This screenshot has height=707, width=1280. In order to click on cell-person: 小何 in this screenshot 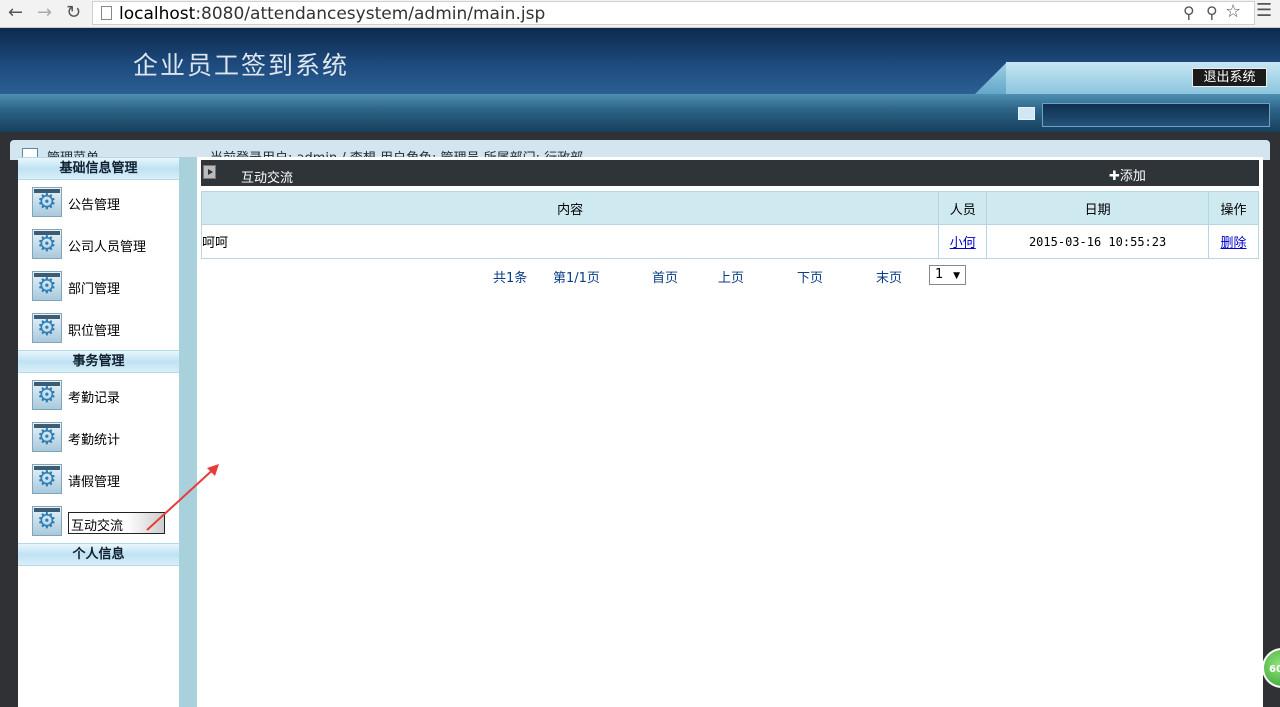, I will do `click(963, 241)`.